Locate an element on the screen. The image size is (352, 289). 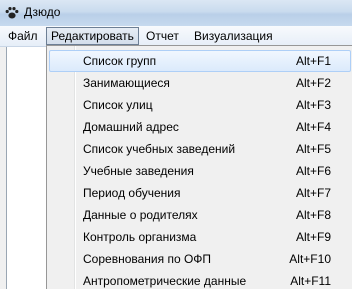
menu-item-body-control: Контроль организма Alt+F9 is located at coordinates (200, 237).